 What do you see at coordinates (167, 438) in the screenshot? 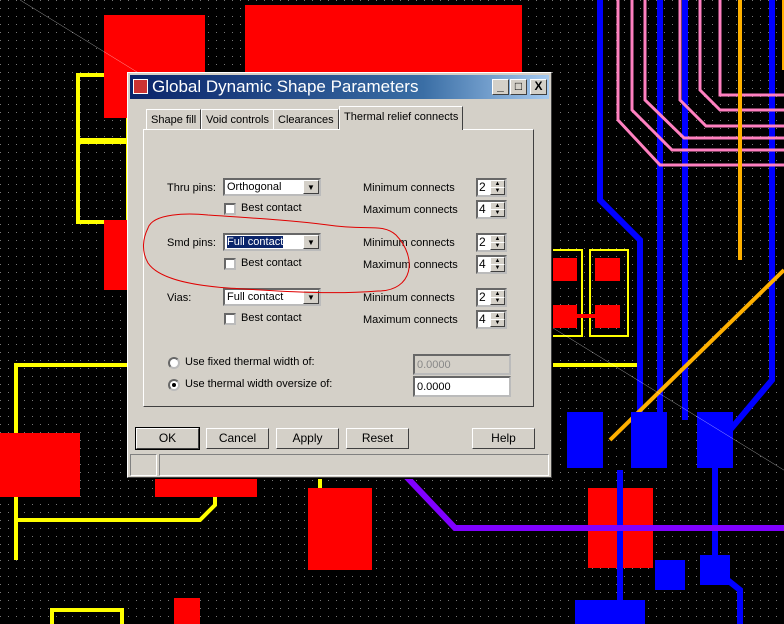
I see `ok-button: OK` at bounding box center [167, 438].